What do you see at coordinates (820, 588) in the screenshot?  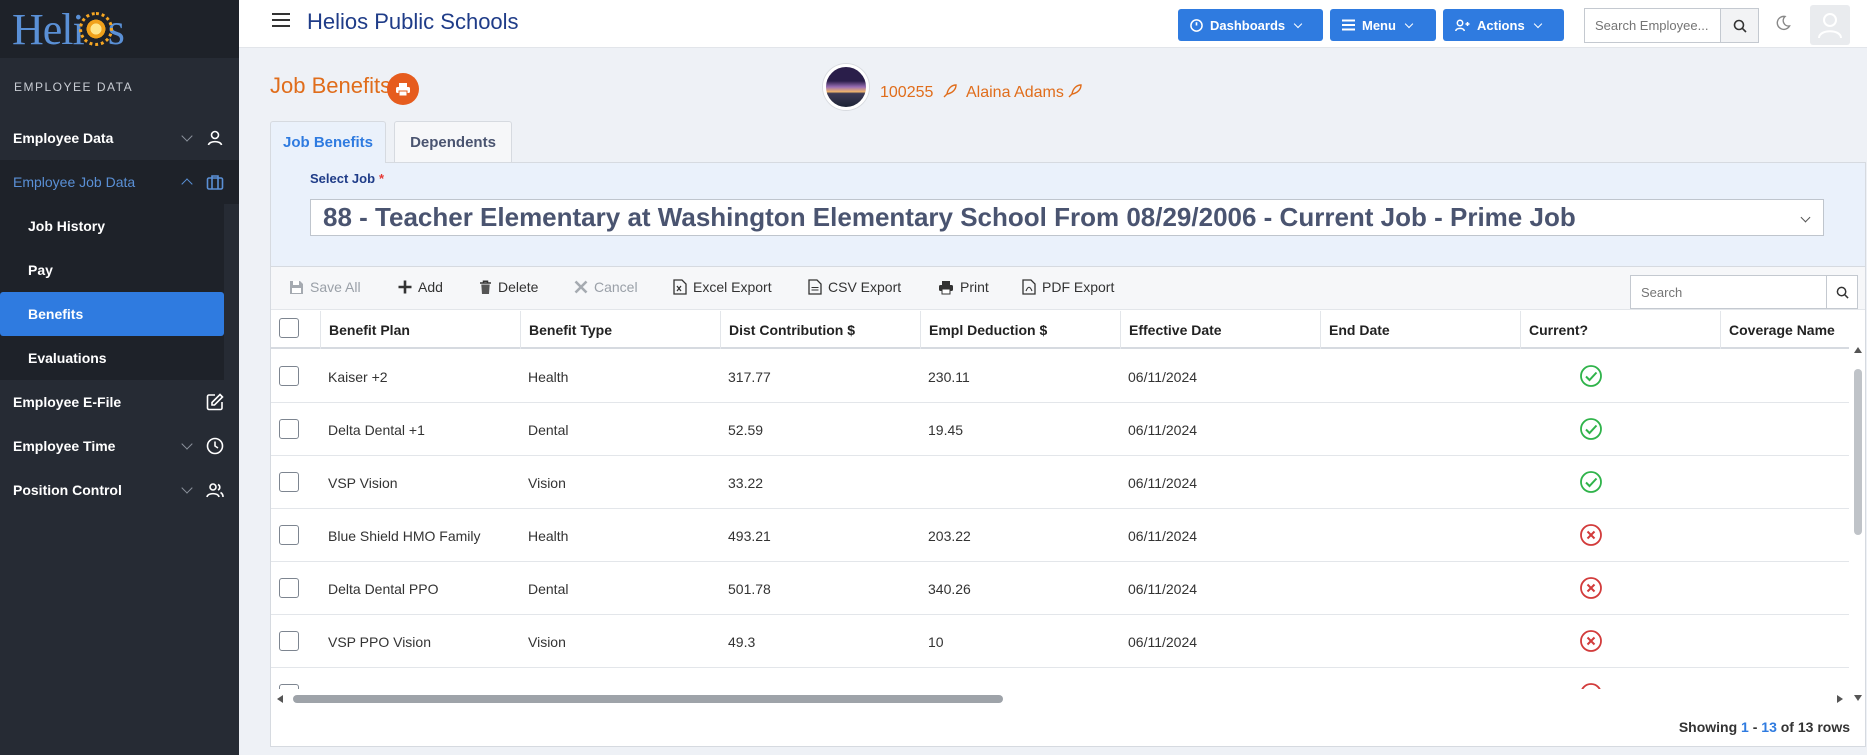 I see `cell-dist-contribution: 501.78` at bounding box center [820, 588].